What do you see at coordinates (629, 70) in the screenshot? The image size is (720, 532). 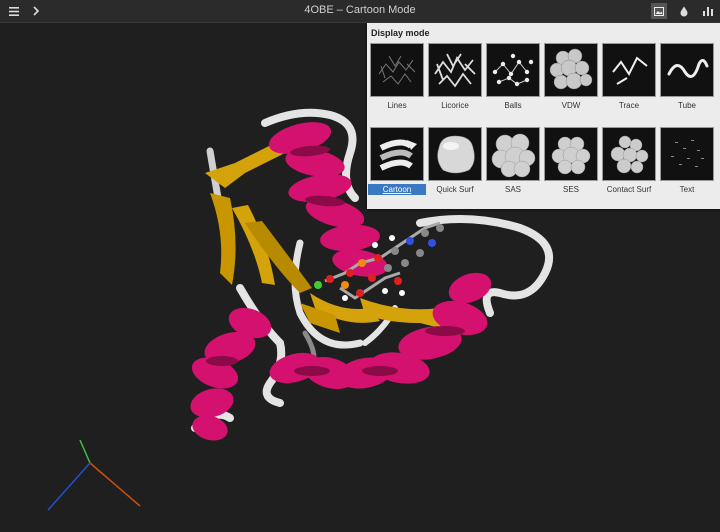 I see `trace-thumbnail` at bounding box center [629, 70].